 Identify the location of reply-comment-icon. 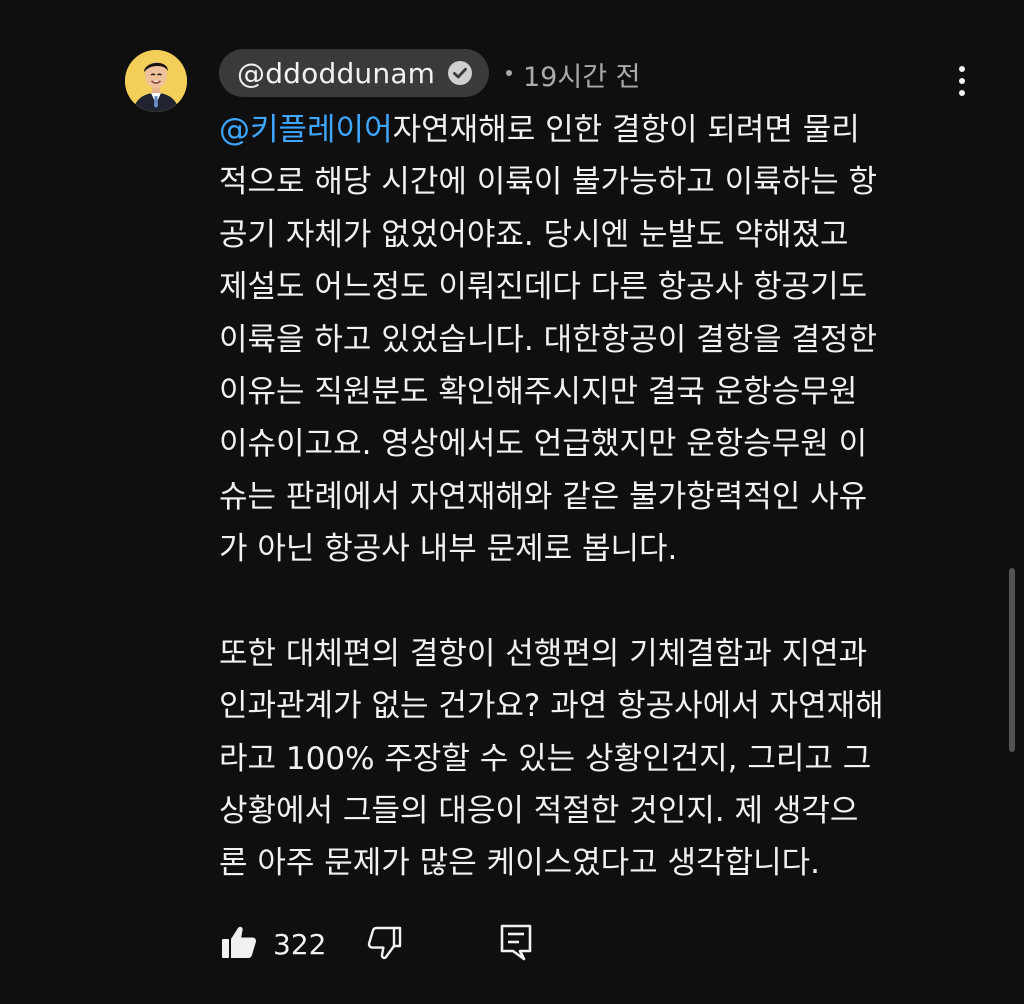
(516, 944).